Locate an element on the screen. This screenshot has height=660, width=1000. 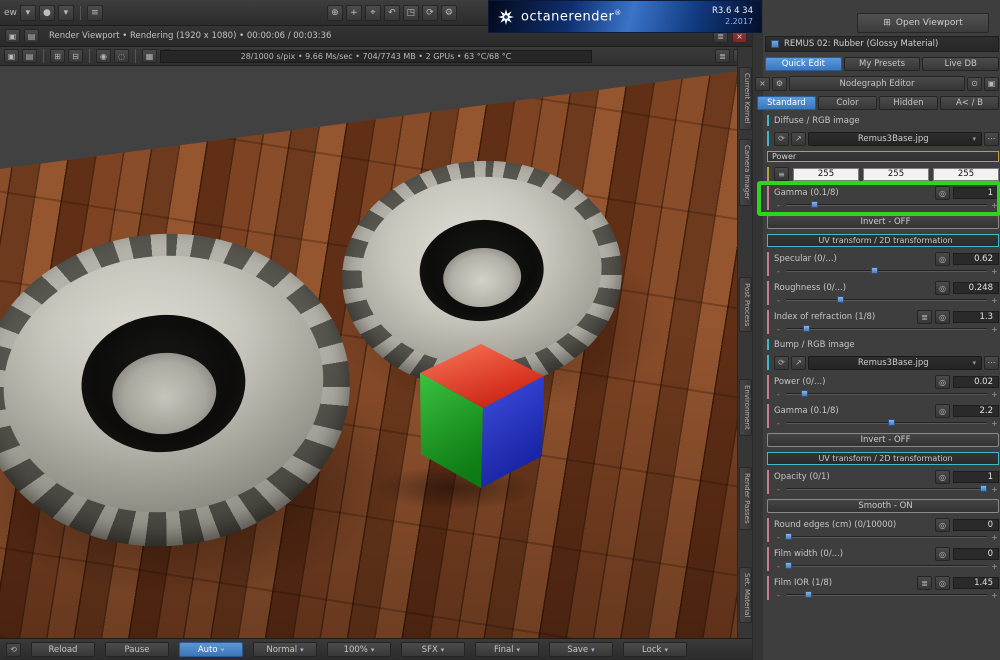
tab-hidden: Hidden is located at coordinates (908, 103).